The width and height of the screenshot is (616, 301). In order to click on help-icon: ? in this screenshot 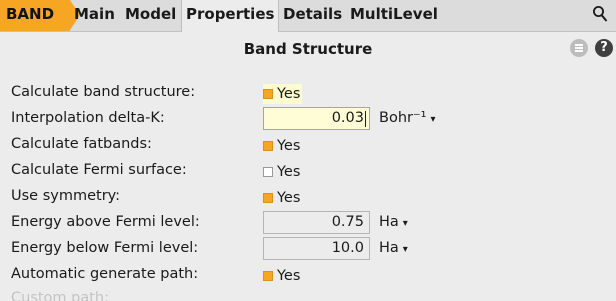, I will do `click(604, 48)`.